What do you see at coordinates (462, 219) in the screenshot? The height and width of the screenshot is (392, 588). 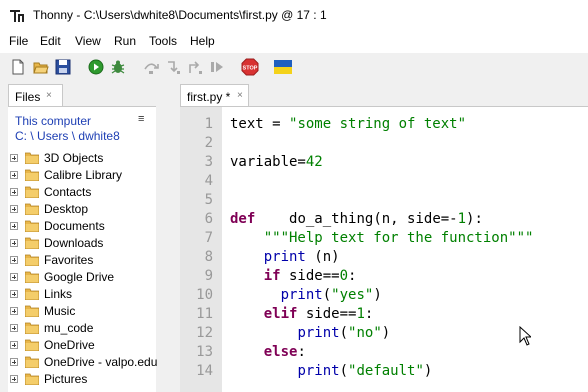 I see `code-number: 1` at bounding box center [462, 219].